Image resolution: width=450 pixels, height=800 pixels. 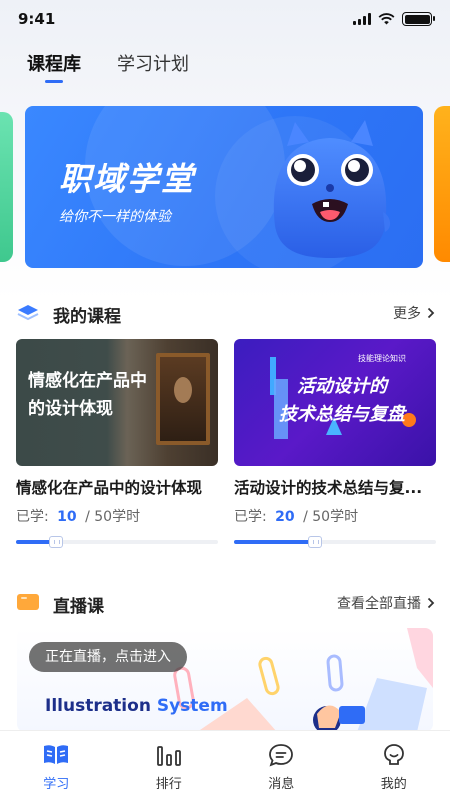 I want to click on layers-icon, so click(x=28, y=313).